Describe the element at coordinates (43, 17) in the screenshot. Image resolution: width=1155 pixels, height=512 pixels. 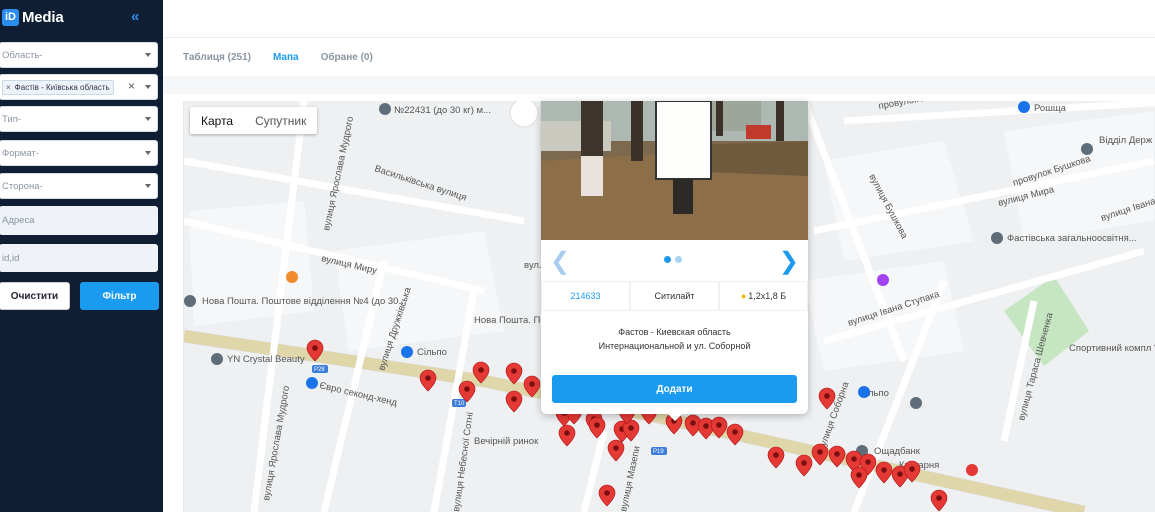
I see `logo-text: Media` at that location.